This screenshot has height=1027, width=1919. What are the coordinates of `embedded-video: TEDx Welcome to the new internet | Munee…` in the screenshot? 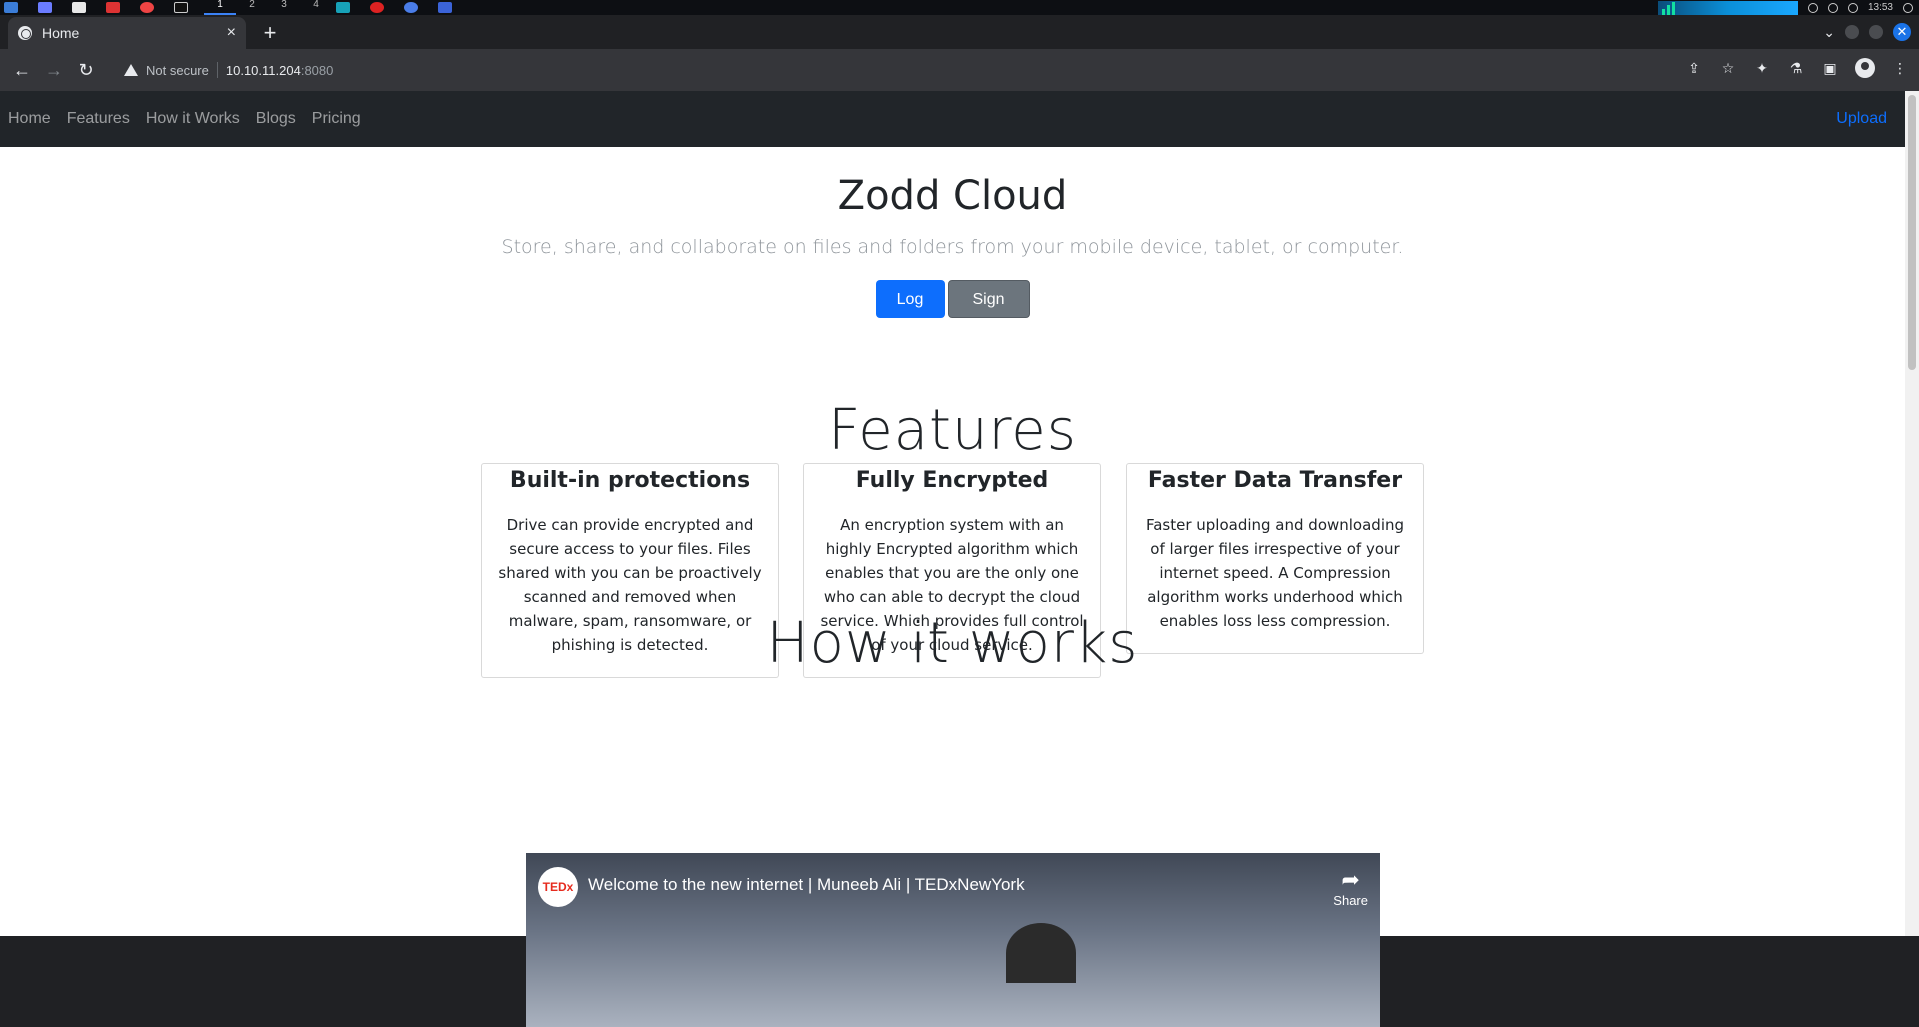 It's located at (953, 940).